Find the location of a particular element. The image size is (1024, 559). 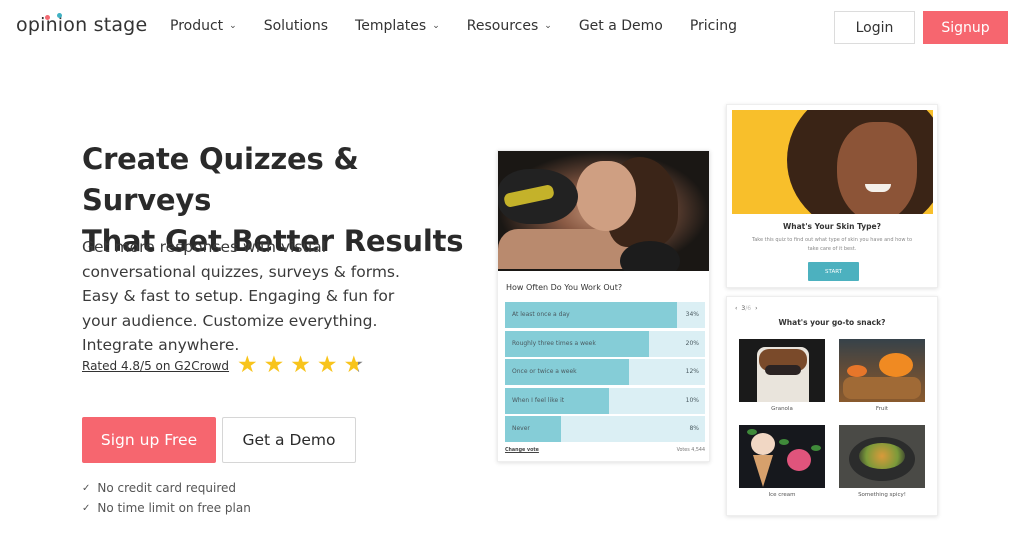

nav-item-pricing: Pricing is located at coordinates (713, 26).